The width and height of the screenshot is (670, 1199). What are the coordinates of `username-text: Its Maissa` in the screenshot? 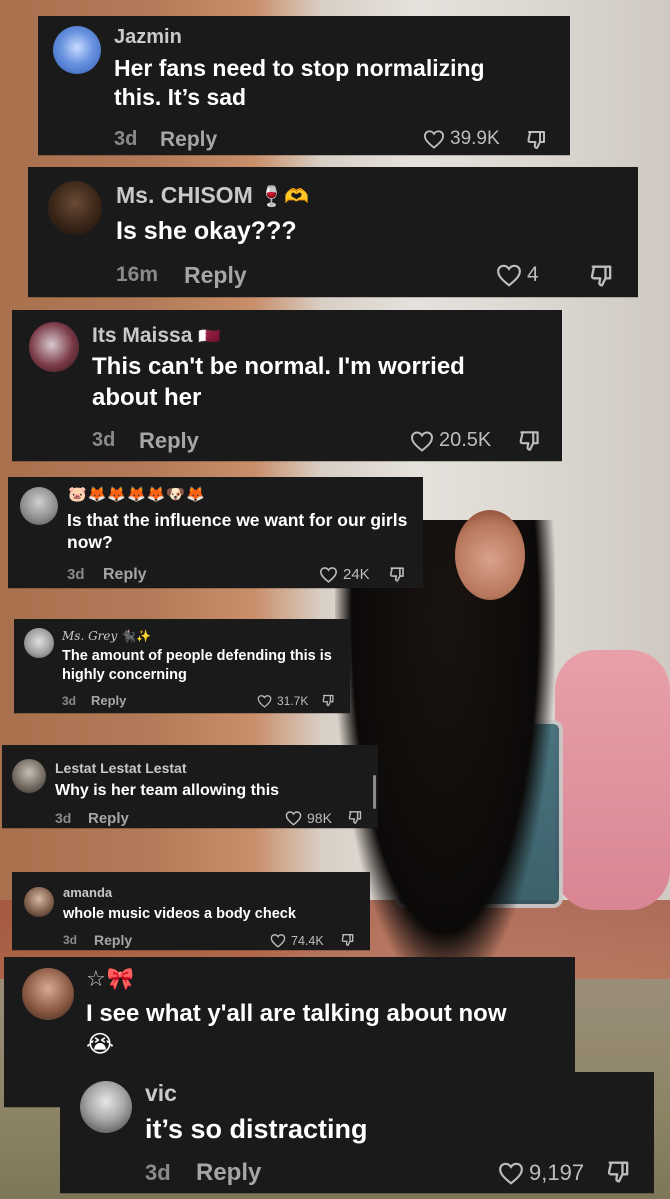 It's located at (142, 335).